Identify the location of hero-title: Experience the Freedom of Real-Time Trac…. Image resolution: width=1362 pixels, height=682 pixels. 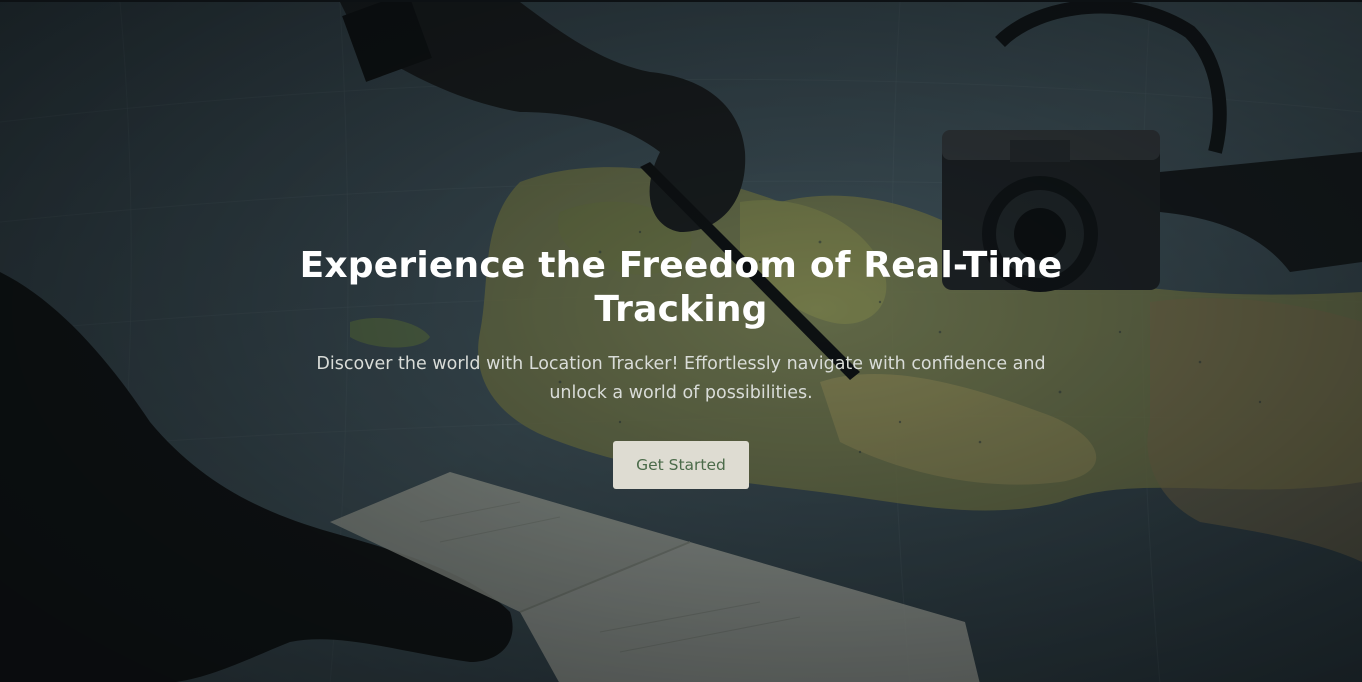
(681, 287).